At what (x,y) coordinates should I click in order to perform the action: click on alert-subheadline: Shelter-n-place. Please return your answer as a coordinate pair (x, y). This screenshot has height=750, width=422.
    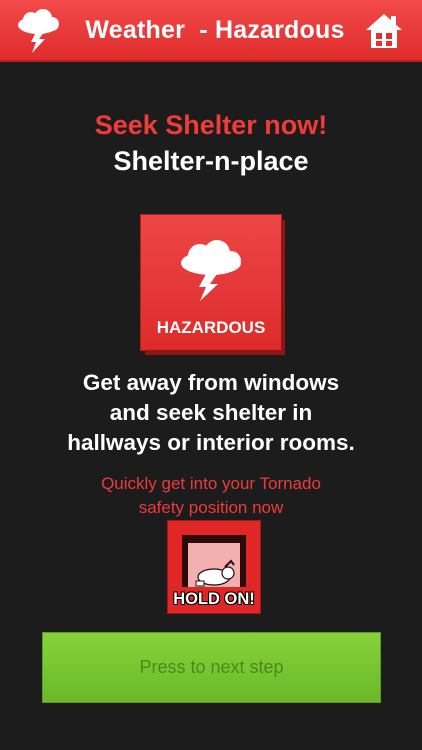
    Looking at the image, I should click on (211, 161).